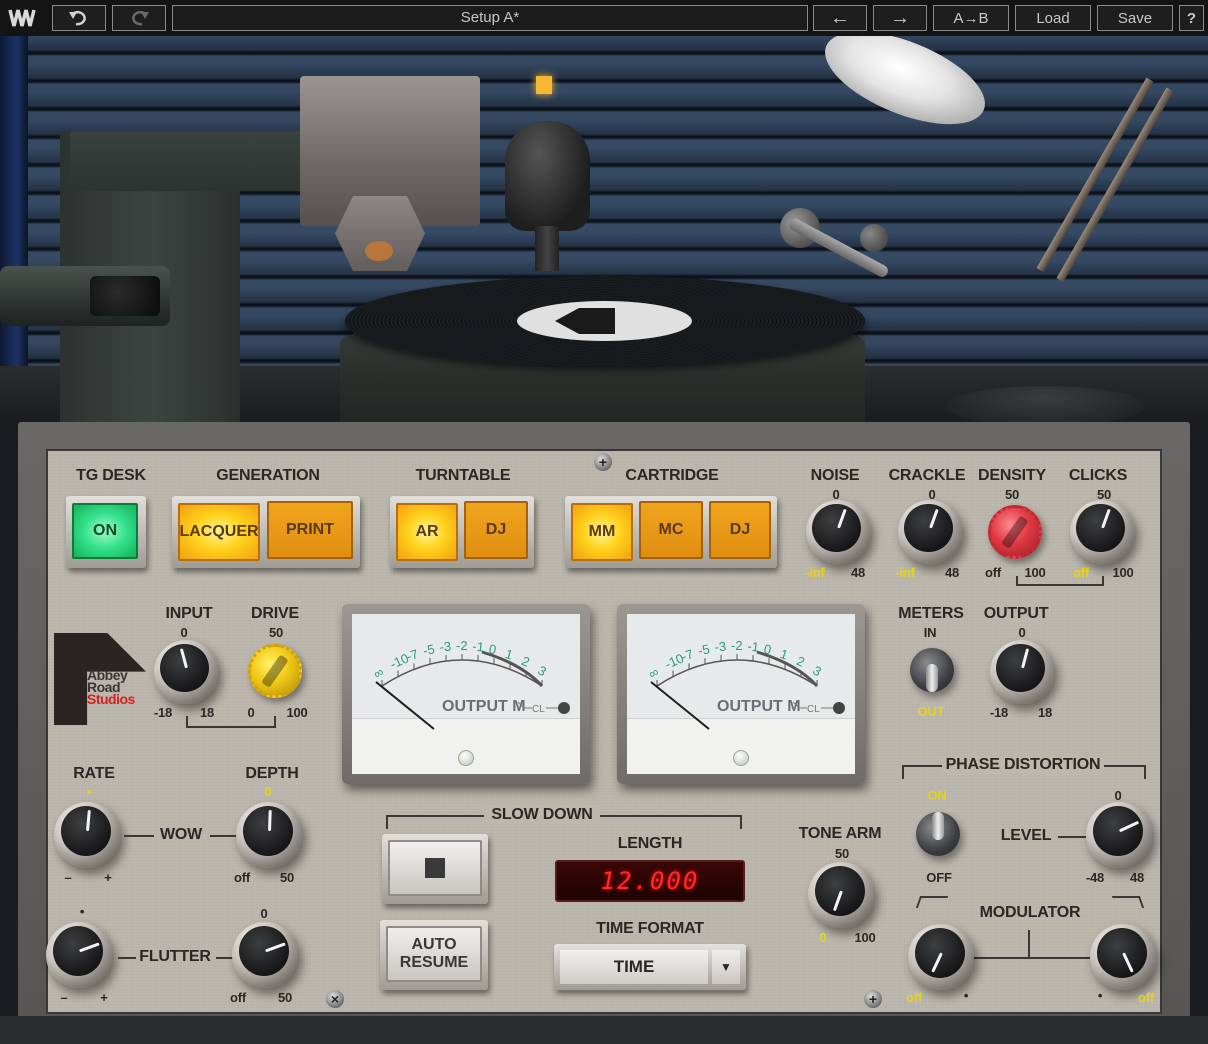  Describe the element at coordinates (219, 532) in the screenshot. I see `generation-lacquer-button: LACQUER` at that location.